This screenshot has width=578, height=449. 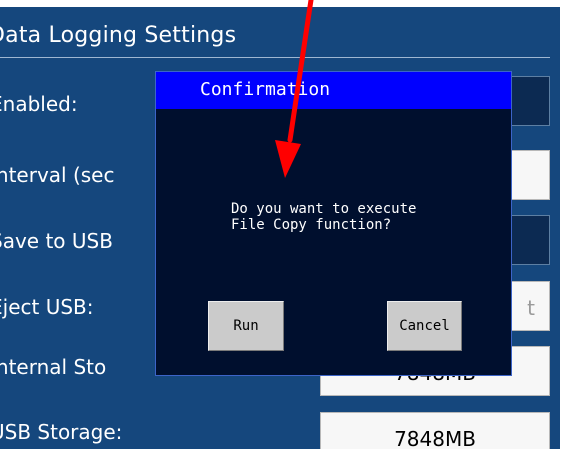 What do you see at coordinates (435, 430) in the screenshot?
I see `usb-storage-value: 7848MB` at bounding box center [435, 430].